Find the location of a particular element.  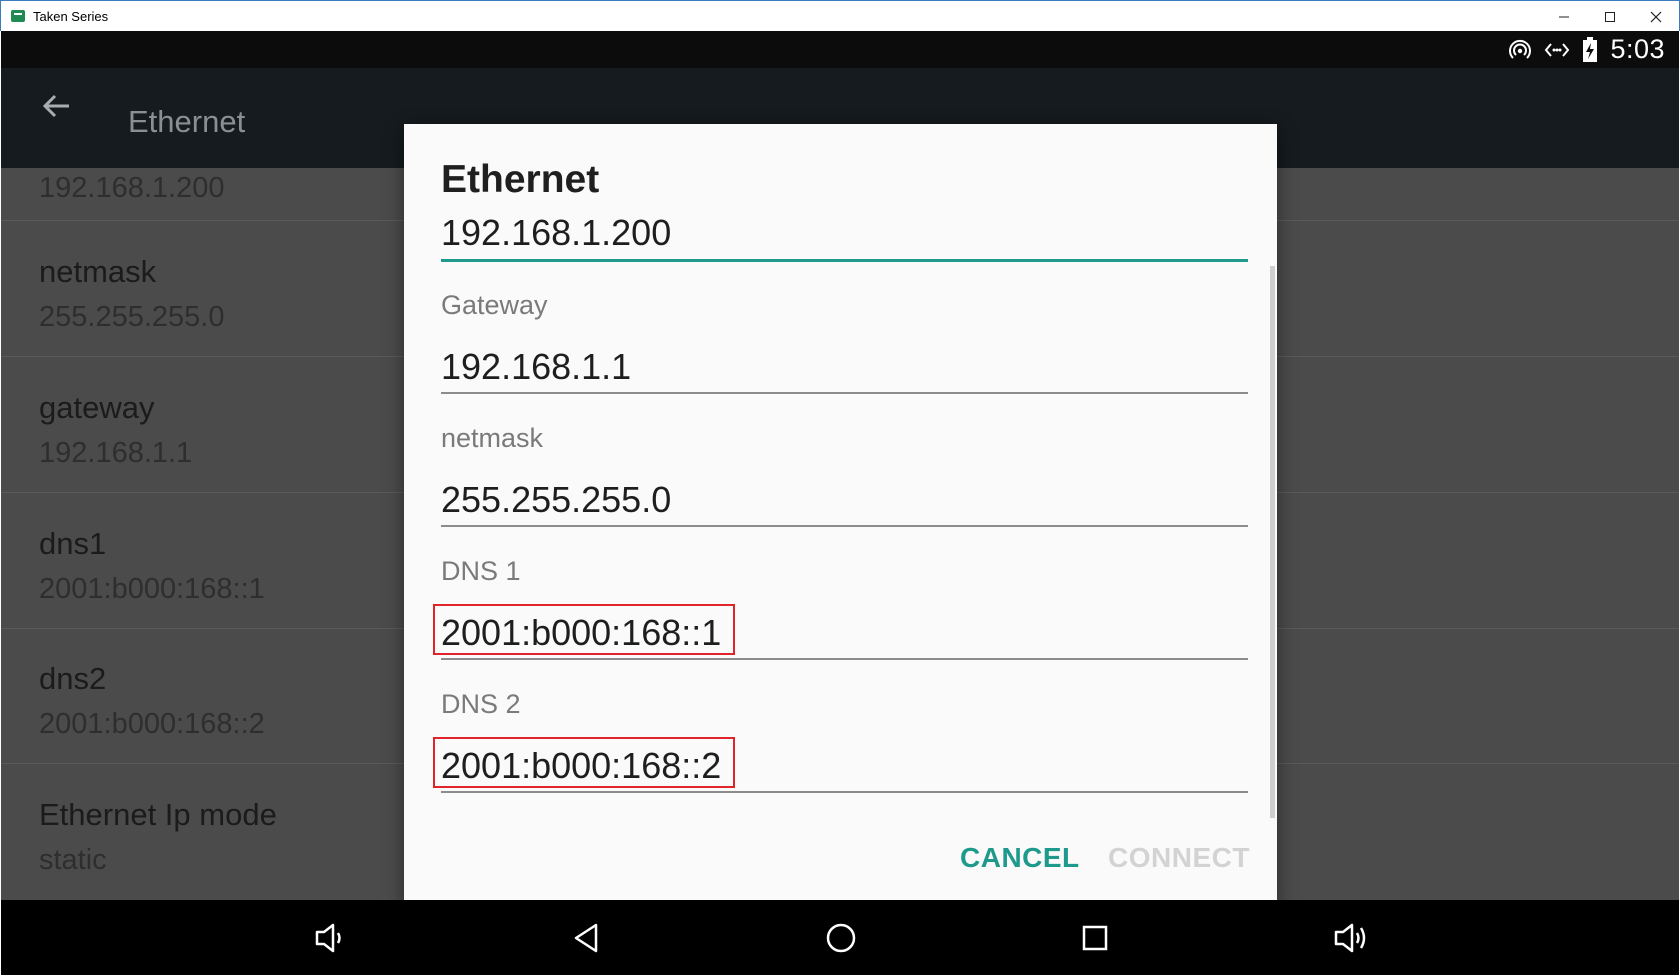

list-item-value: 192.168.1.1 is located at coordinates (116, 453).